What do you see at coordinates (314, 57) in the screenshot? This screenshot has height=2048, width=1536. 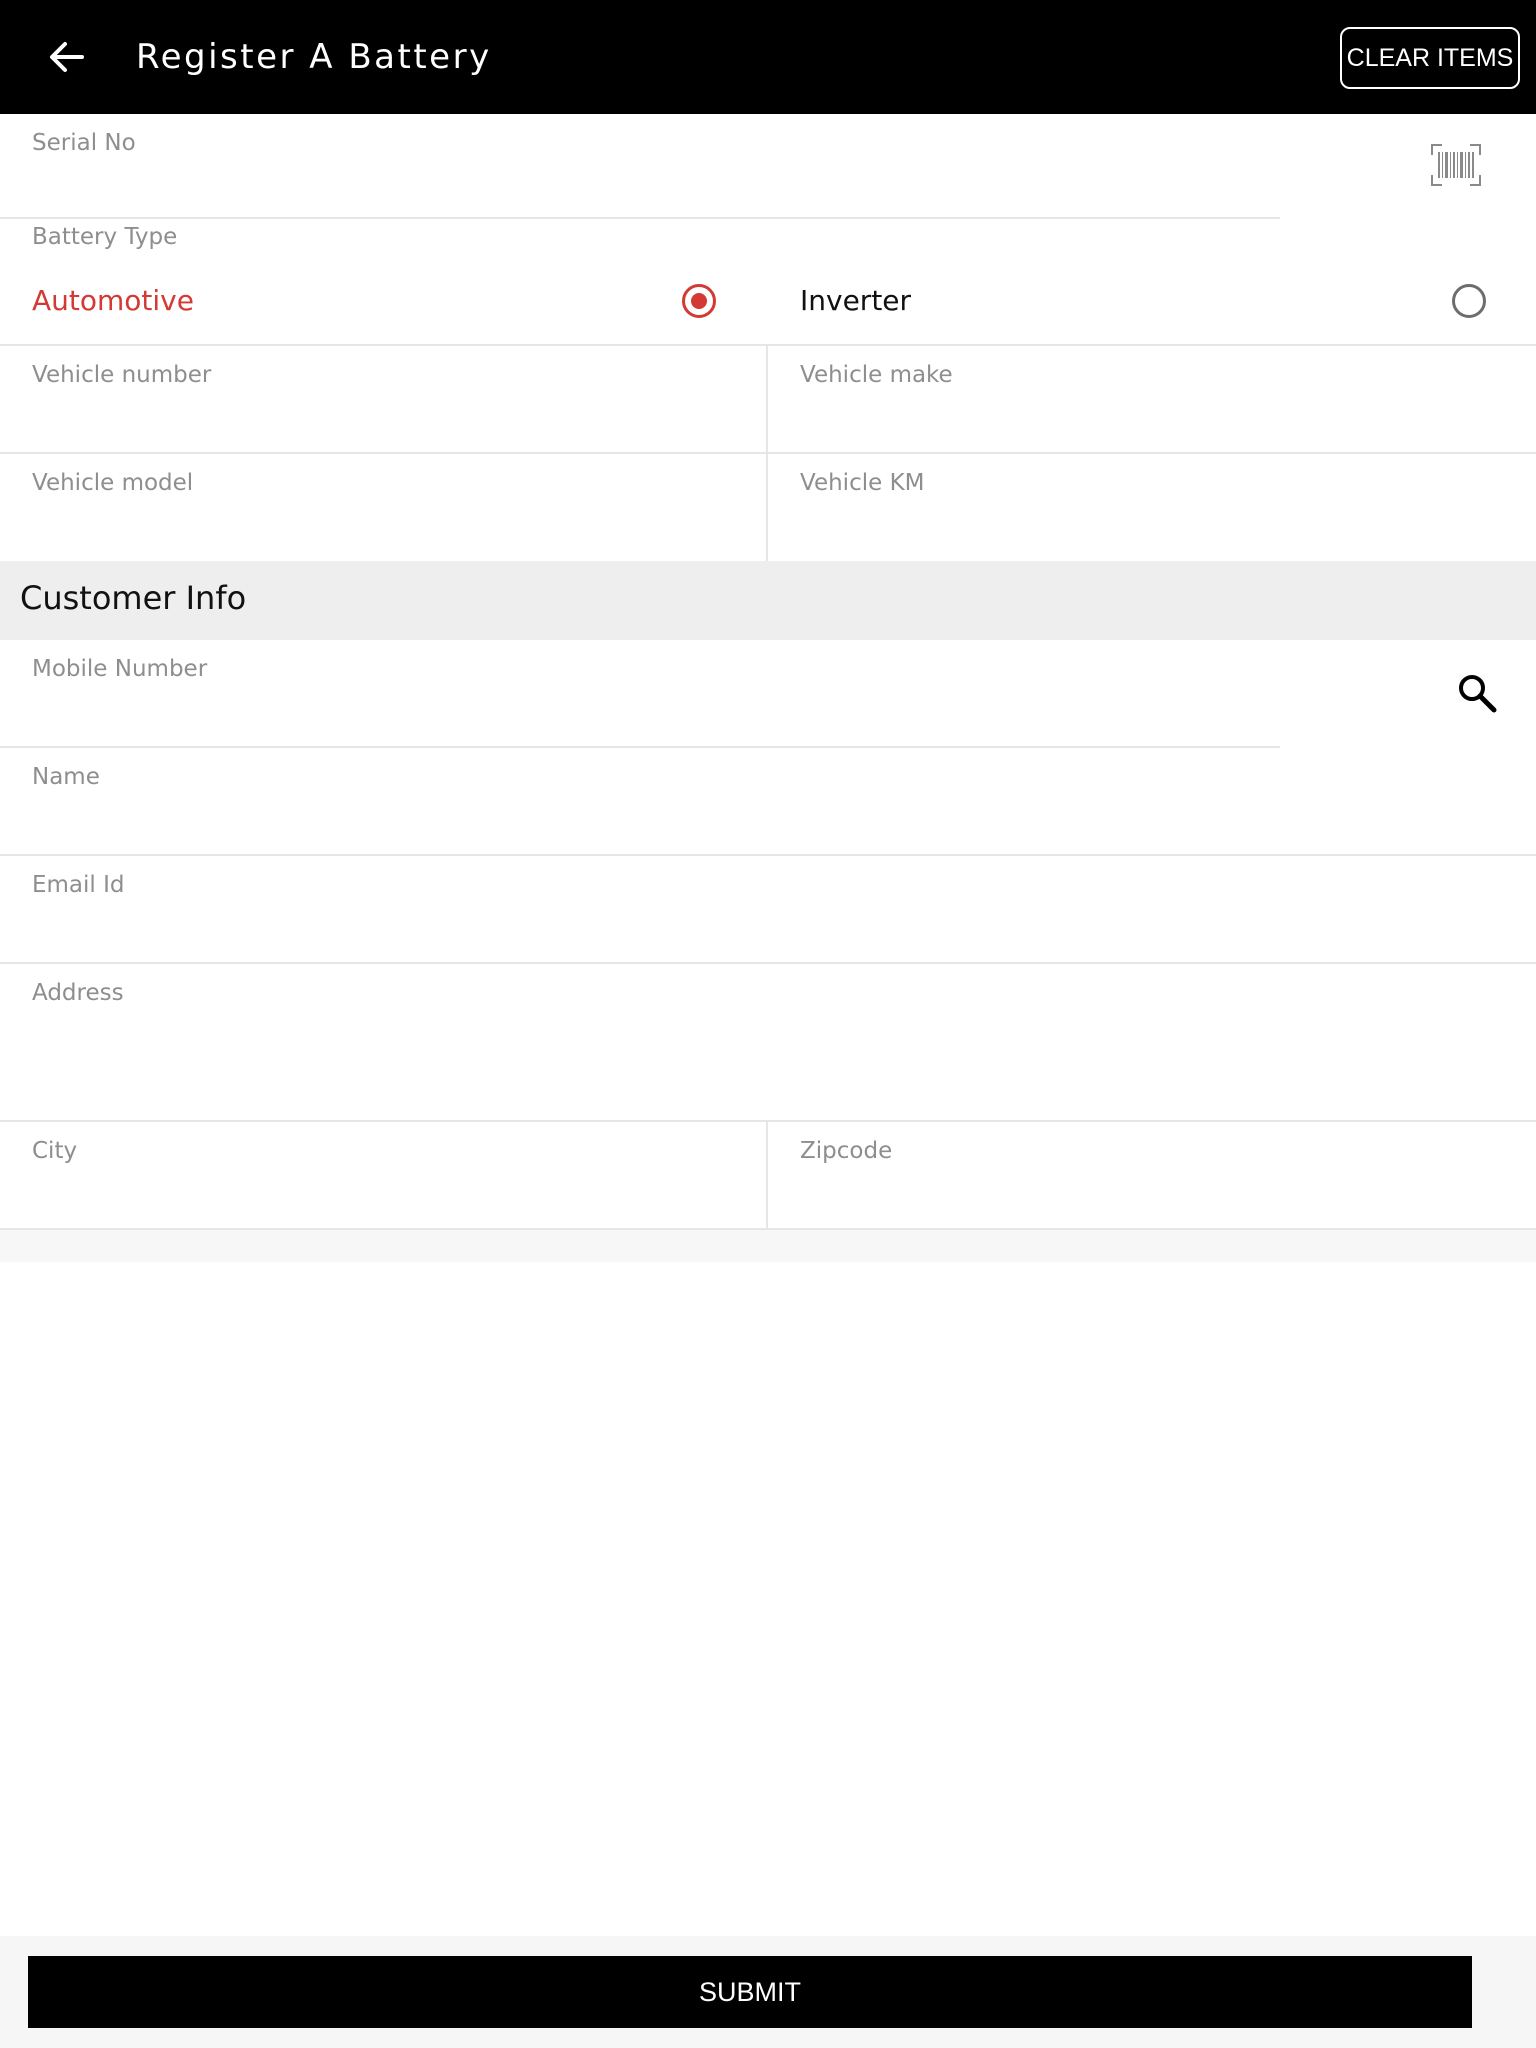 I see `page-title: Register A Battery` at bounding box center [314, 57].